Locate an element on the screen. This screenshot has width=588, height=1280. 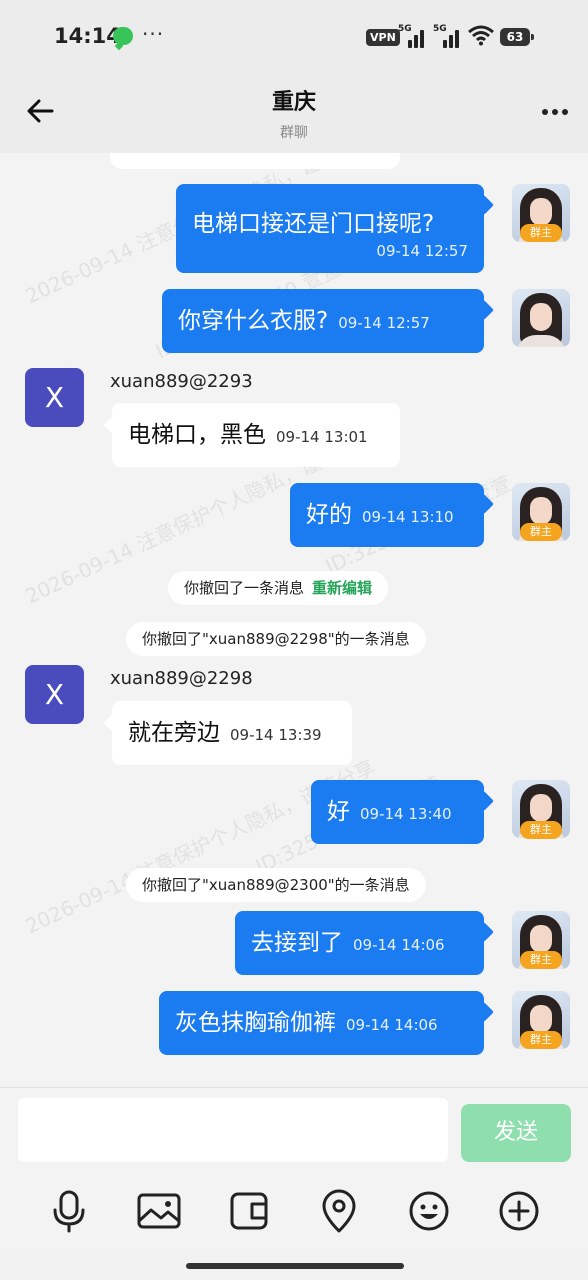
message-time: 09-14 13:01 is located at coordinates (322, 437).